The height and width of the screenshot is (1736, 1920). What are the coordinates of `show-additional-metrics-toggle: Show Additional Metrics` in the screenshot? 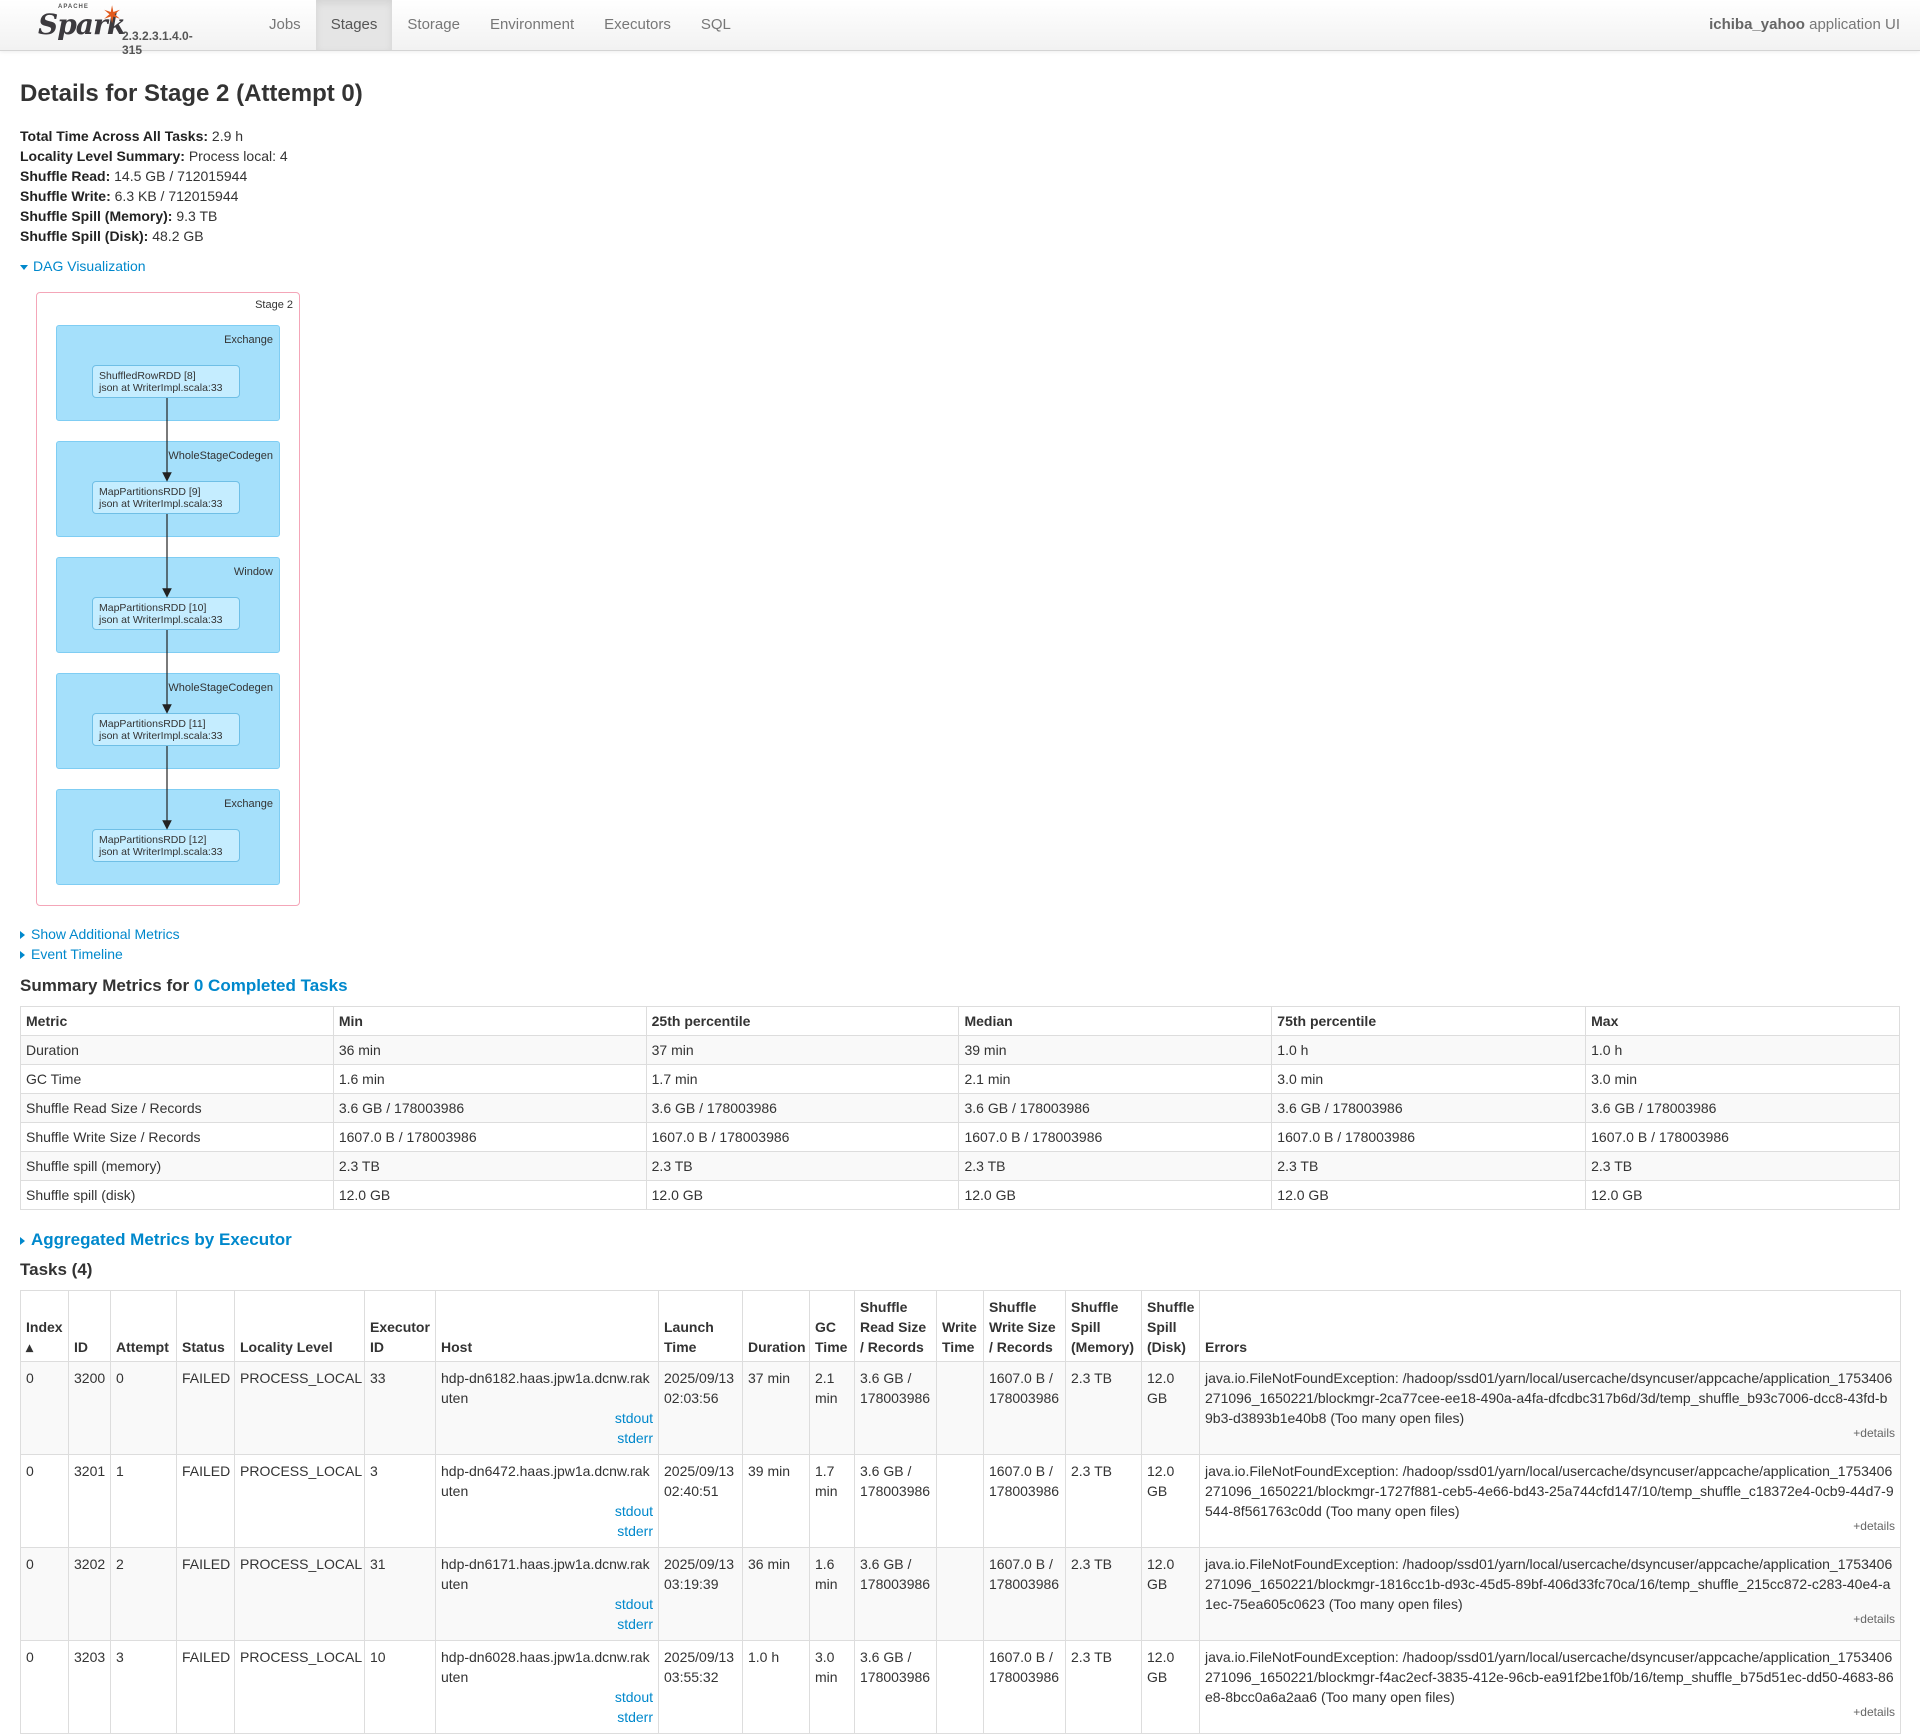 It's located at (100, 934).